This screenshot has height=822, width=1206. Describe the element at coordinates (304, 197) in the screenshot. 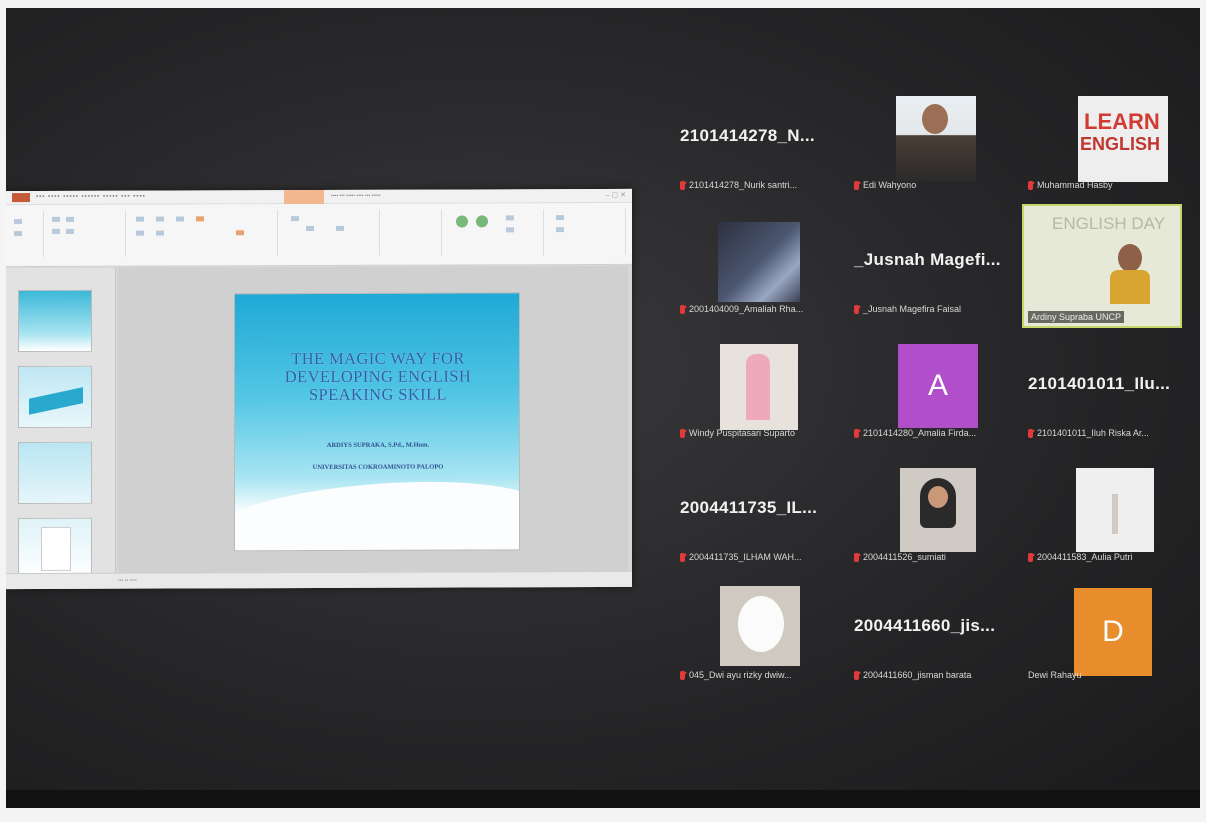

I see `ribbon-tab-active` at that location.